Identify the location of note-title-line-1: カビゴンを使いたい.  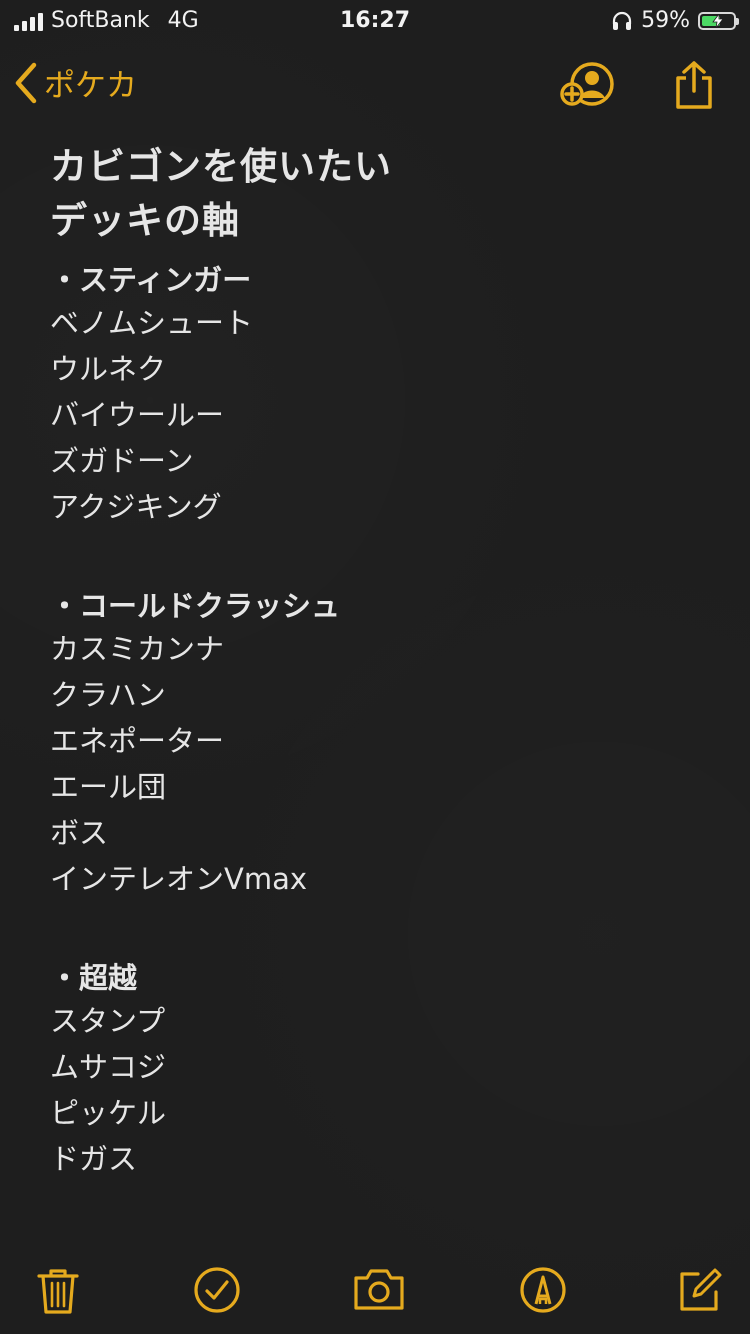
(221, 166).